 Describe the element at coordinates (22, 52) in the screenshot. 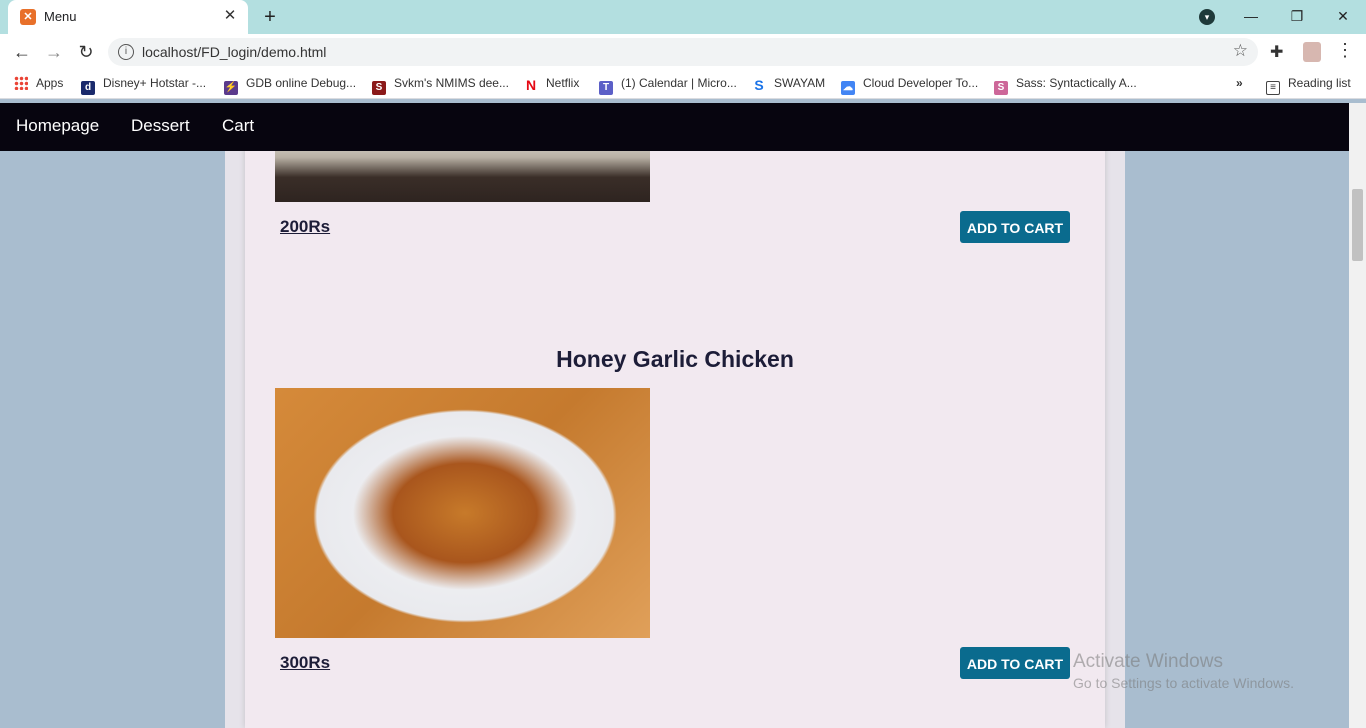

I see `back-button: ←` at that location.